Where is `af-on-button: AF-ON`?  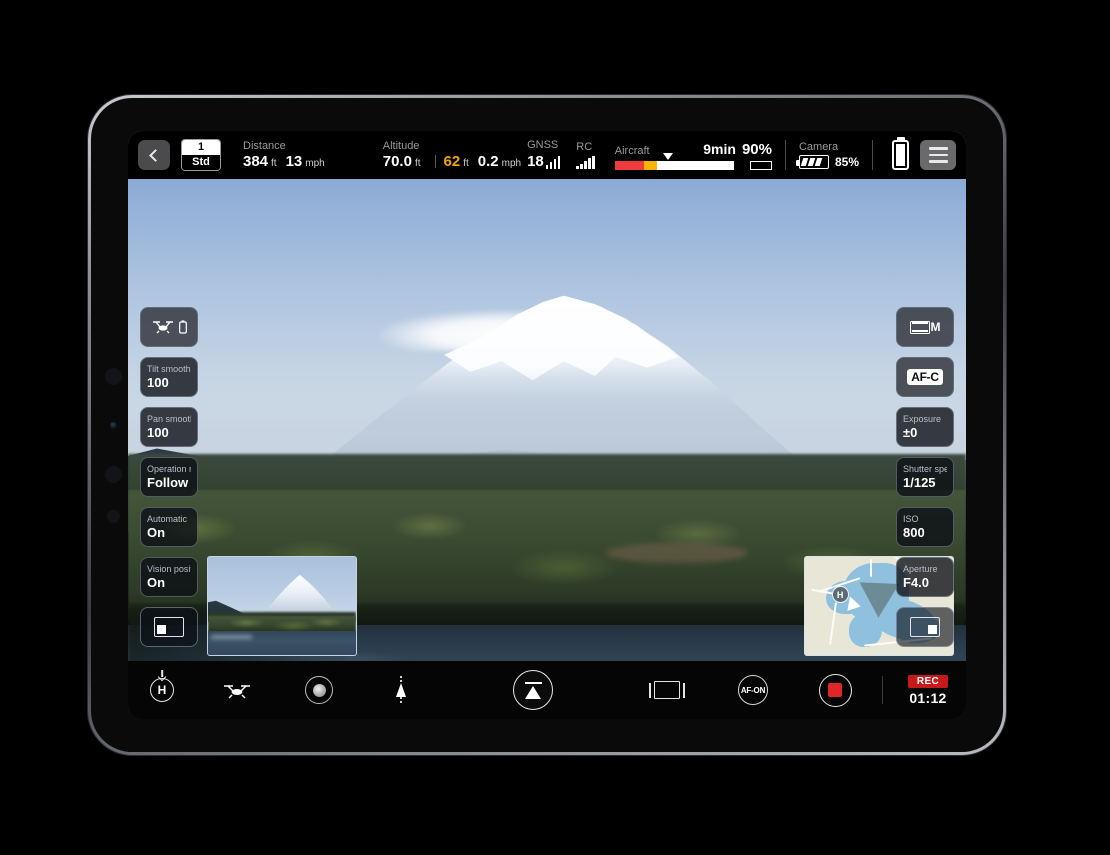 af-on-button: AF-ON is located at coordinates (753, 690).